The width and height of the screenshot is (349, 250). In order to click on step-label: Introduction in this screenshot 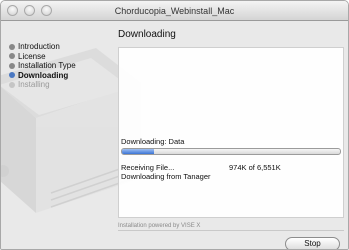, I will do `click(39, 46)`.